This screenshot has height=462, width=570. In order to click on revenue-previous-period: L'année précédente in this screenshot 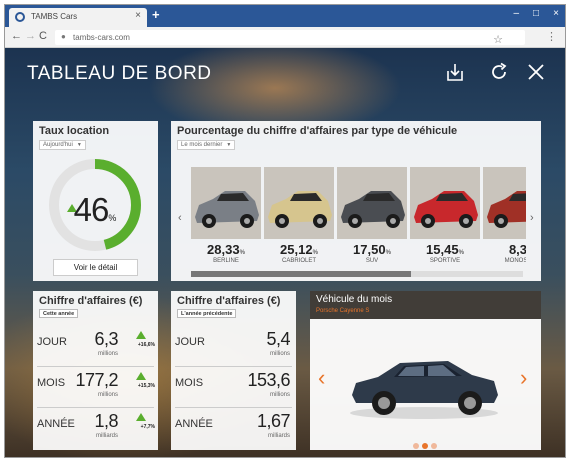, I will do `click(207, 313)`.